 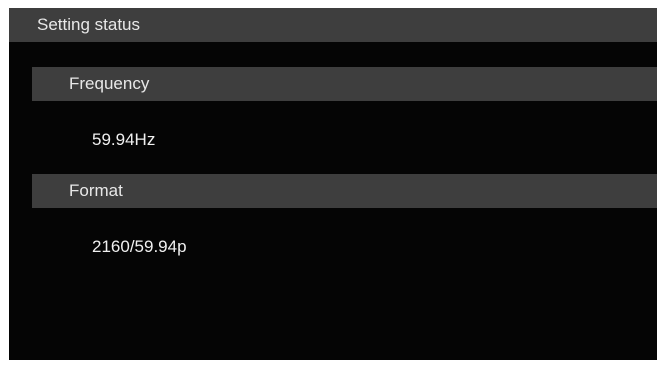 What do you see at coordinates (333, 25) in the screenshot?
I see `page-title: Setting status` at bounding box center [333, 25].